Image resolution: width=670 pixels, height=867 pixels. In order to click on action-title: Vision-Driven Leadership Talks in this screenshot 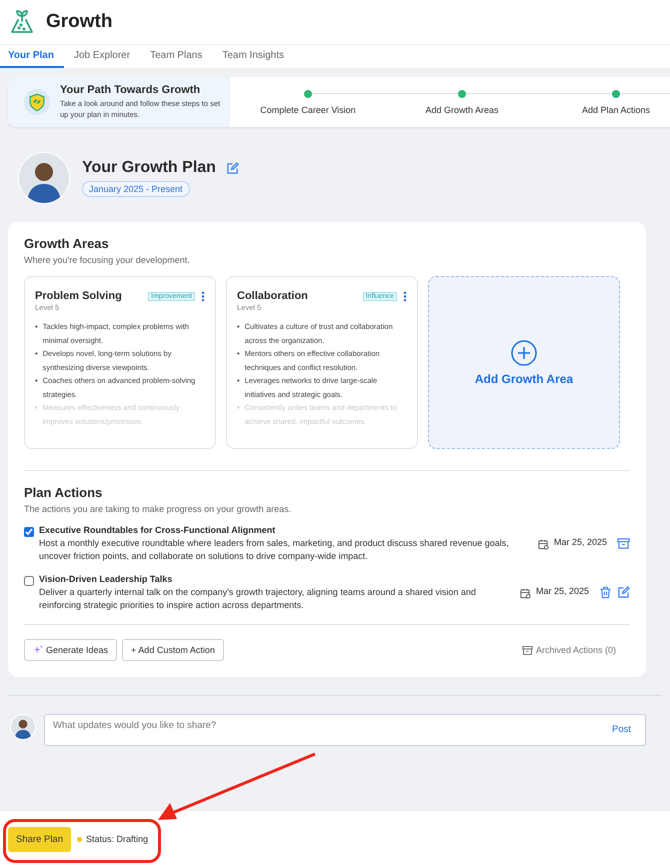, I will do `click(106, 579)`.